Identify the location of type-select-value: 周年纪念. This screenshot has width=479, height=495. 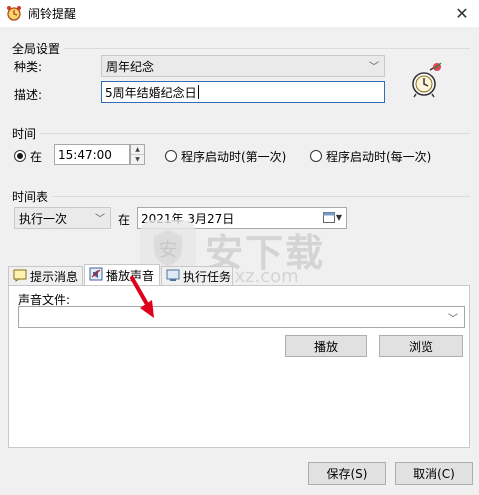
(130, 66).